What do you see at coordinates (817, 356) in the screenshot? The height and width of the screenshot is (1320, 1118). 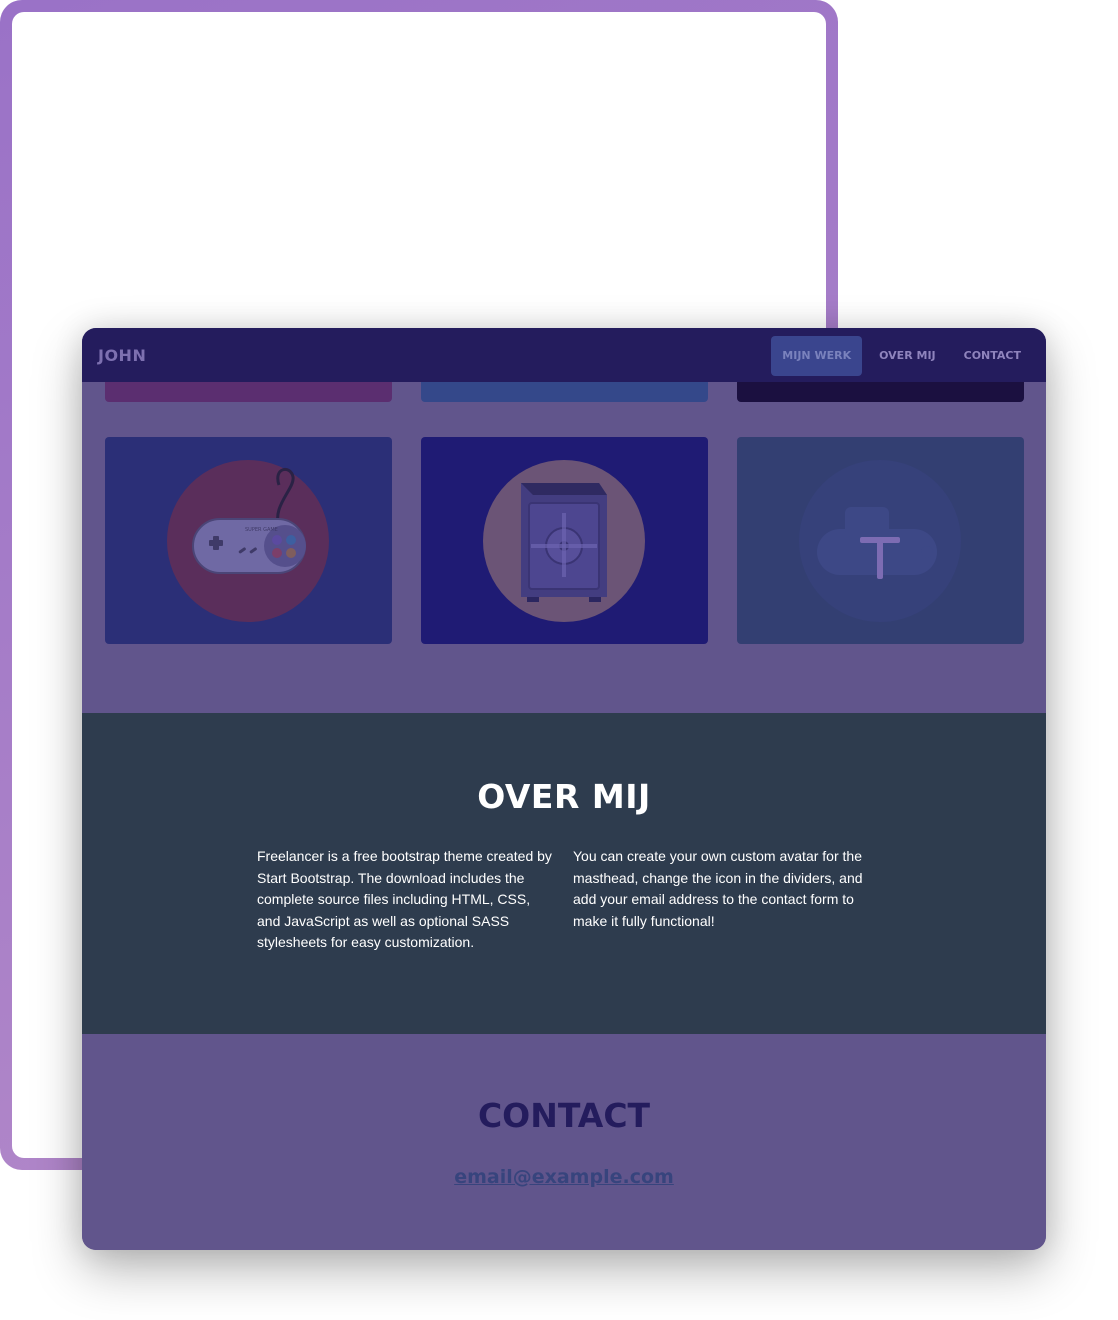 I see `nav-link-mijn-werk: MIJN WERK` at bounding box center [817, 356].